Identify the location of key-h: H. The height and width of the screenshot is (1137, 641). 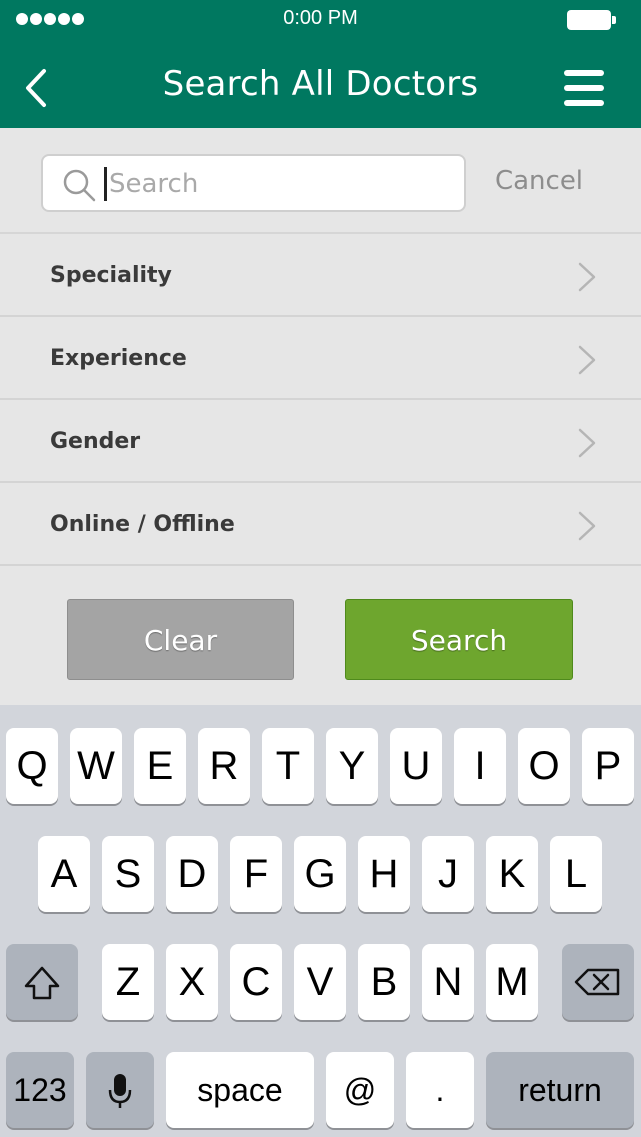
(384, 874).